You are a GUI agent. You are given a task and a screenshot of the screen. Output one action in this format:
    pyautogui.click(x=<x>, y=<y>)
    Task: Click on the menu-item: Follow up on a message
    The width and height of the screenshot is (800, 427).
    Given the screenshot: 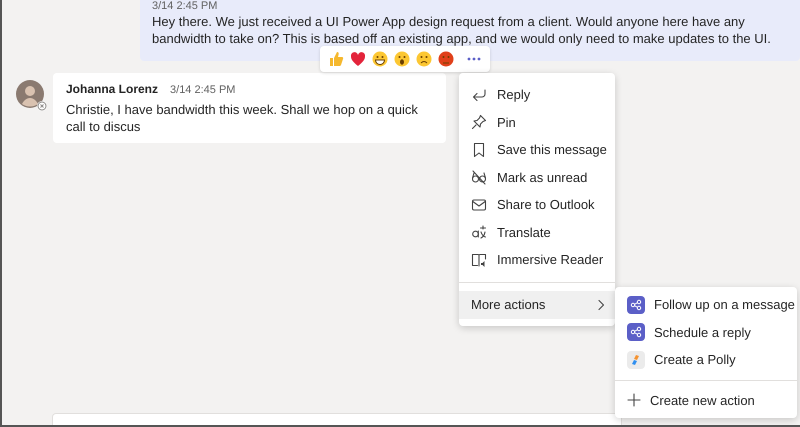 What is the action you would take?
    pyautogui.click(x=706, y=304)
    